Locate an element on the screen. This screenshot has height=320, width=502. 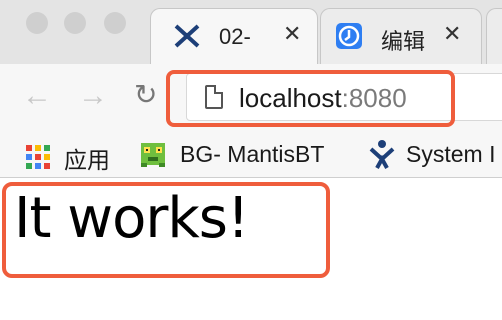
bookmark-label: System I is located at coordinates (451, 154).